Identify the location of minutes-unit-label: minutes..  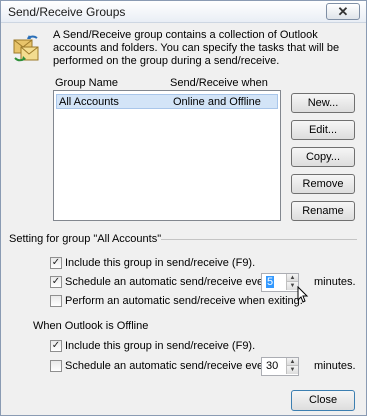
(335, 282).